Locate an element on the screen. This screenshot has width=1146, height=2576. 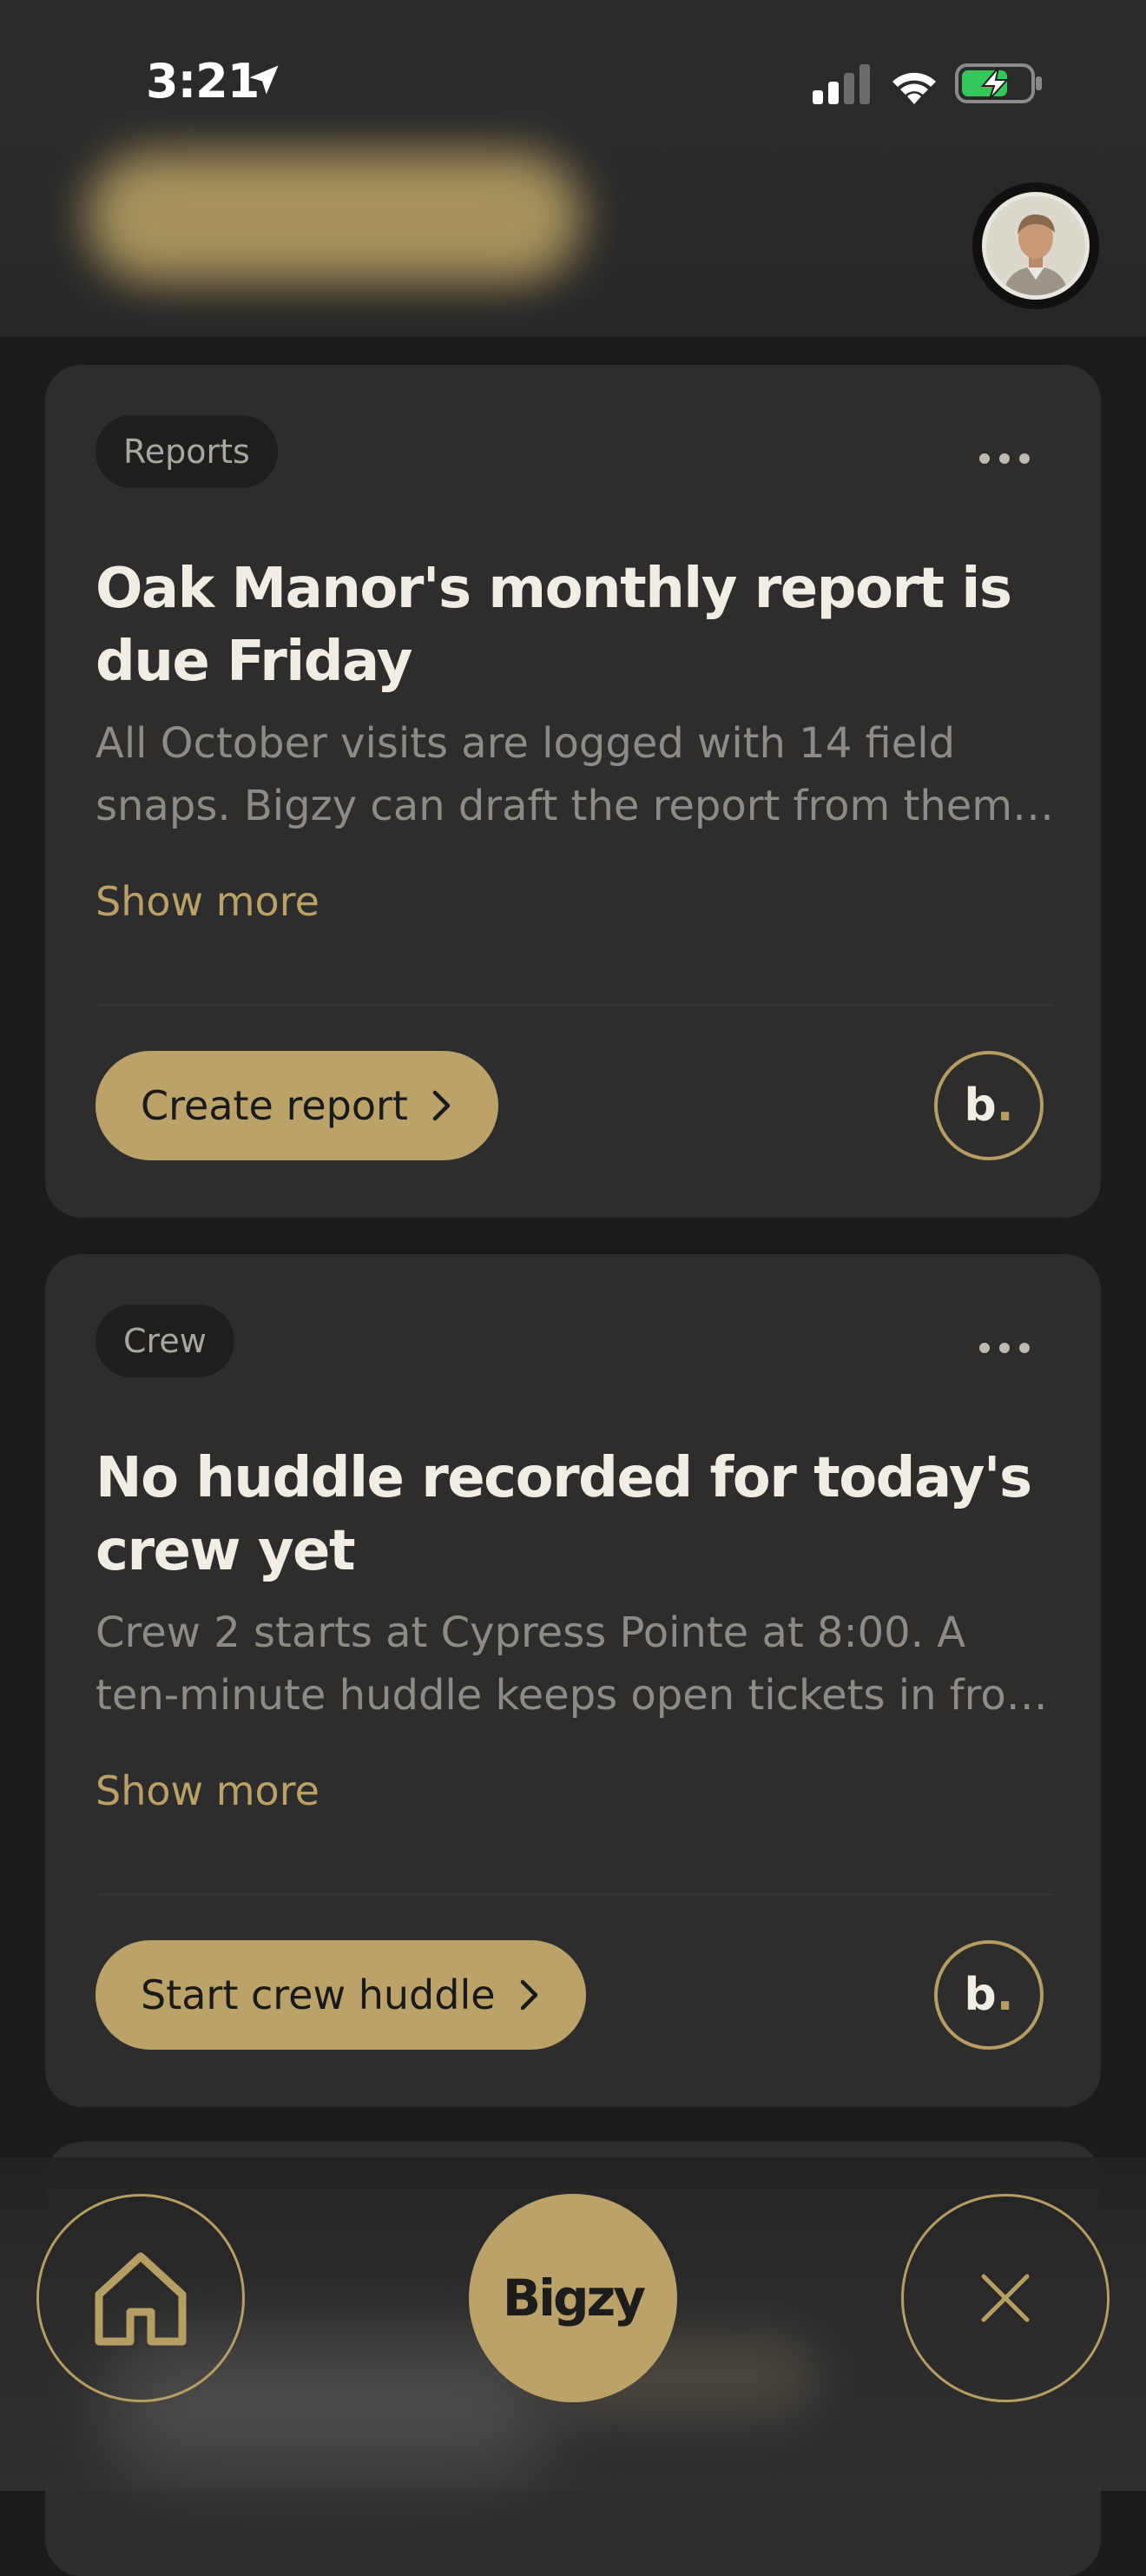
avatar-portrait is located at coordinates (1035, 245).